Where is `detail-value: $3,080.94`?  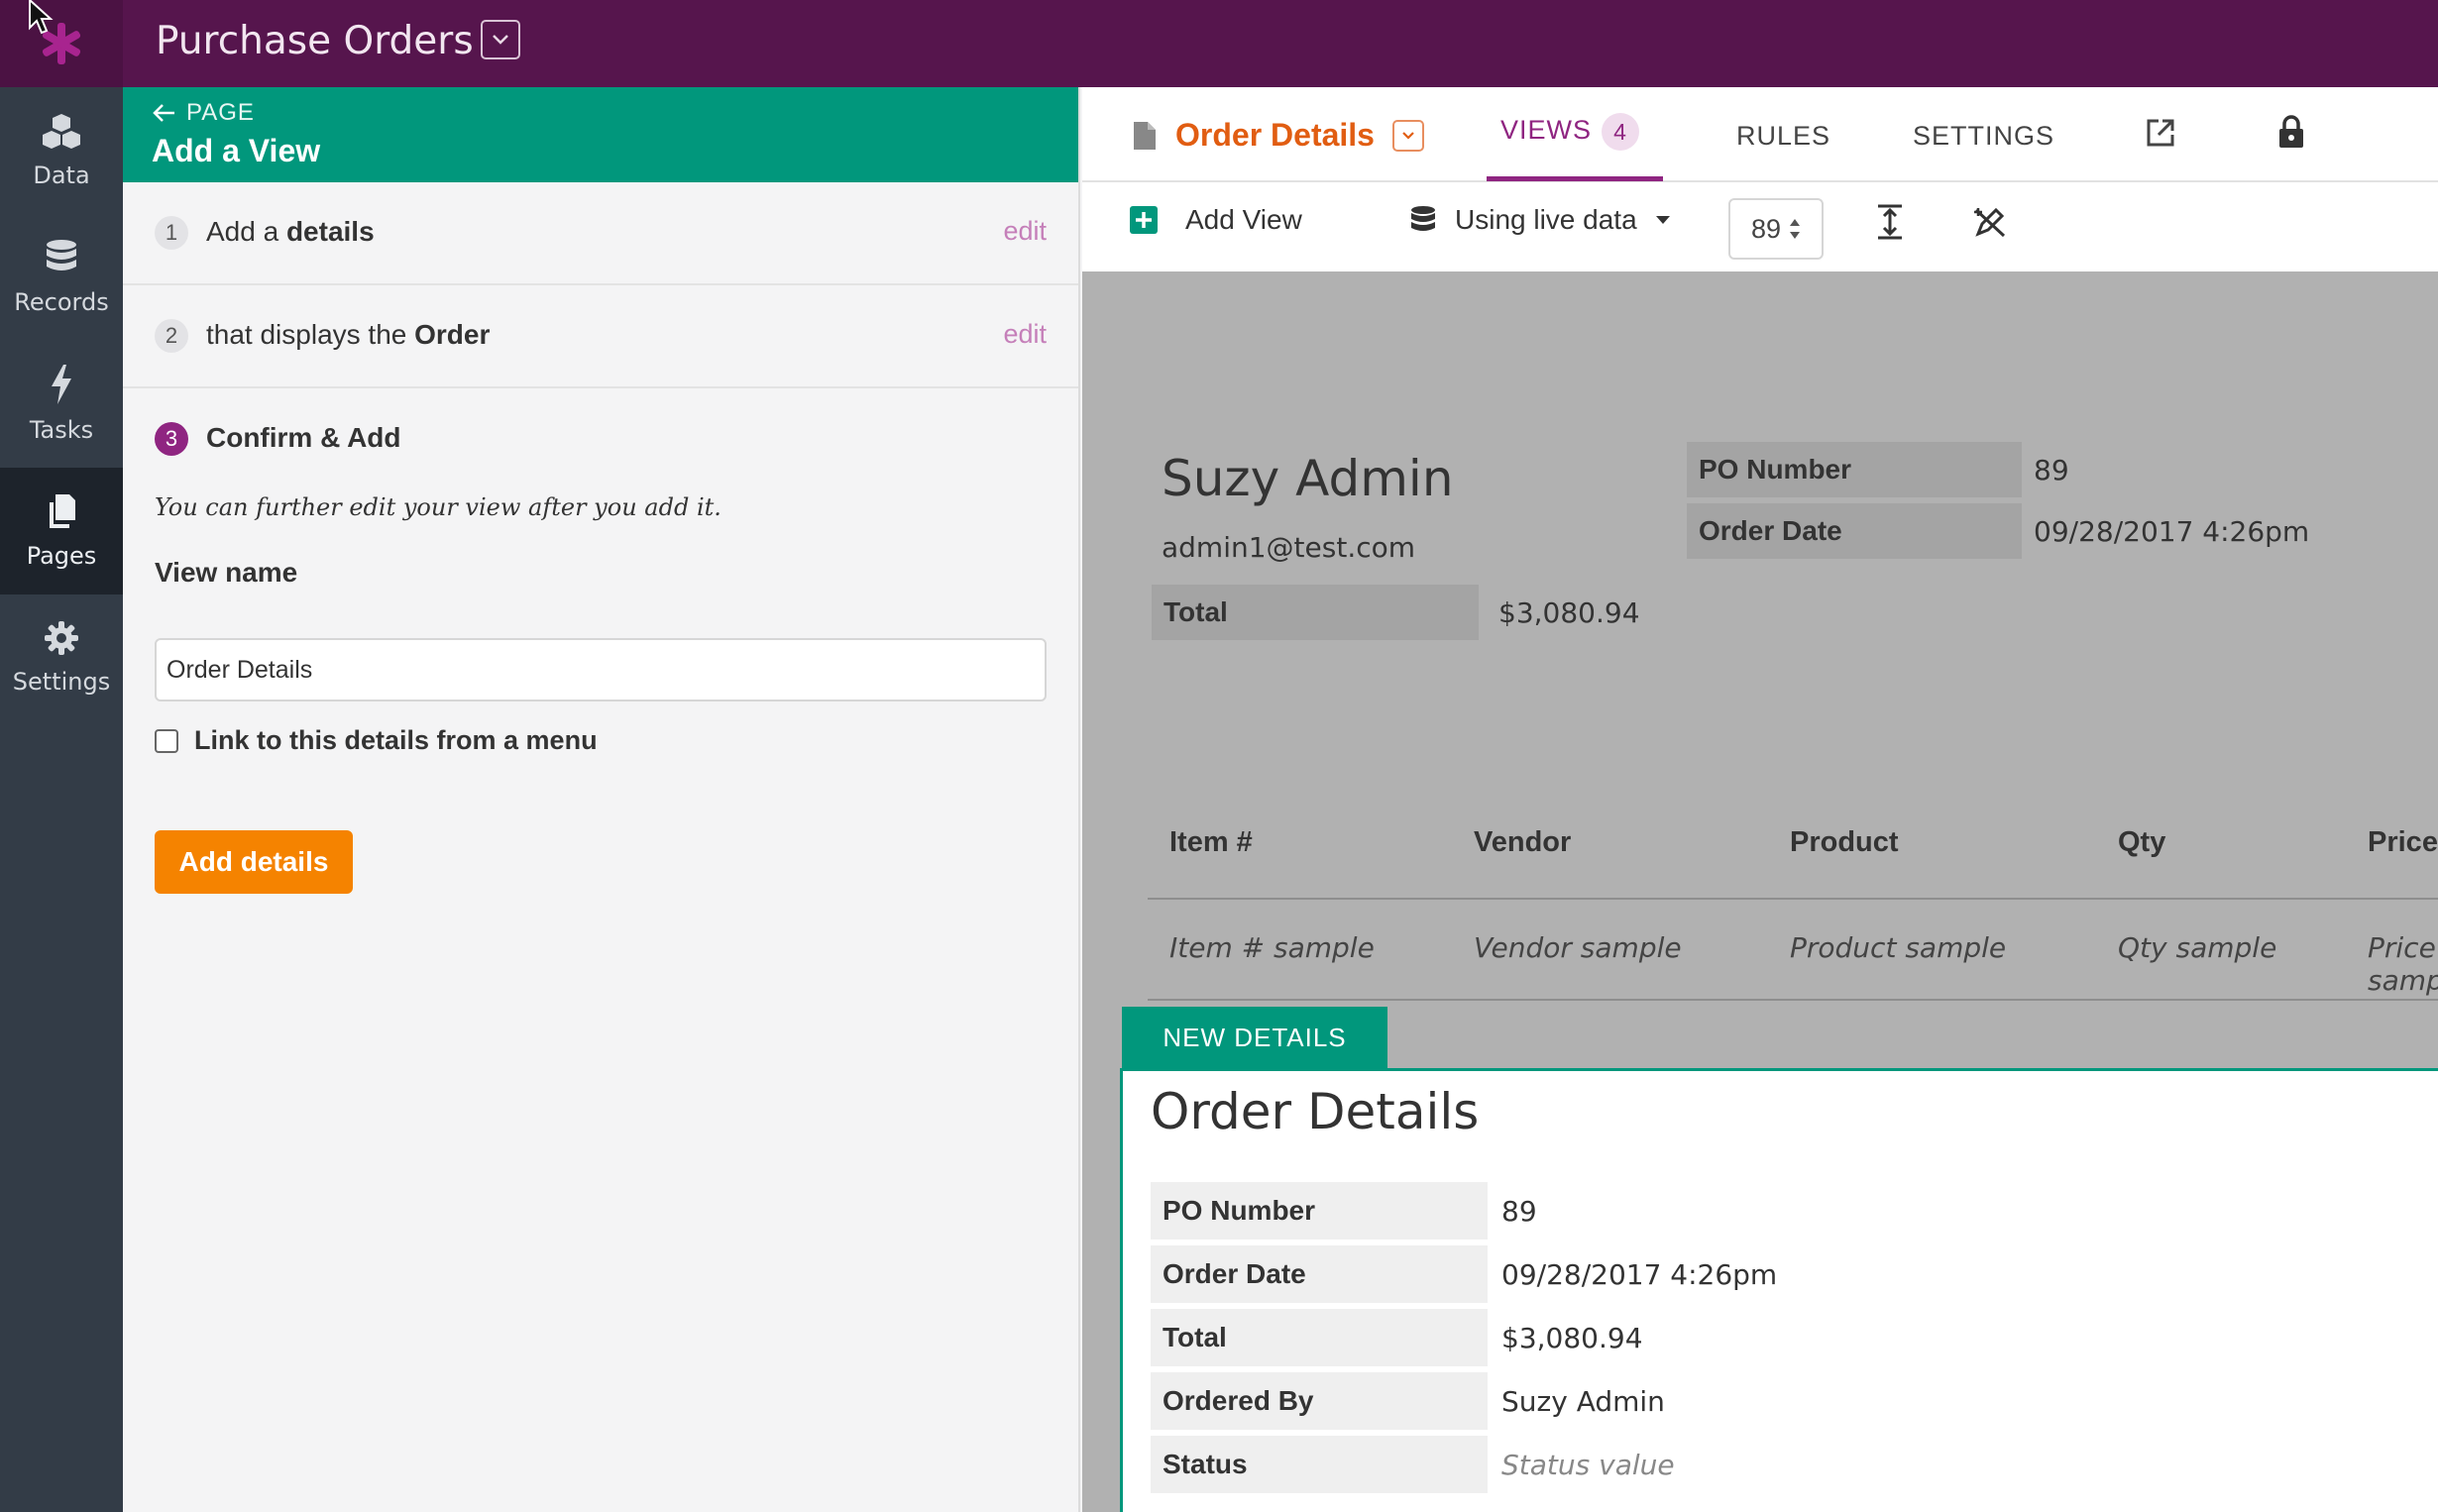 detail-value: $3,080.94 is located at coordinates (1572, 1338).